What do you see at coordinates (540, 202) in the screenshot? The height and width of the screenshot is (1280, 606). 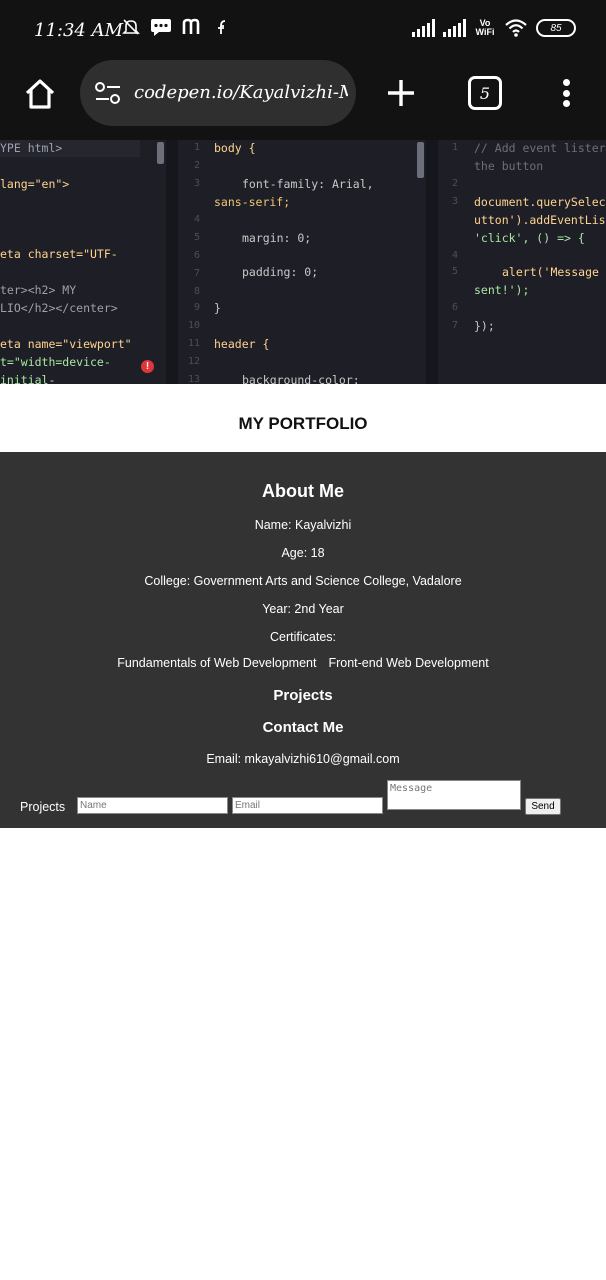 I see `code-line: document.querySelec` at bounding box center [540, 202].